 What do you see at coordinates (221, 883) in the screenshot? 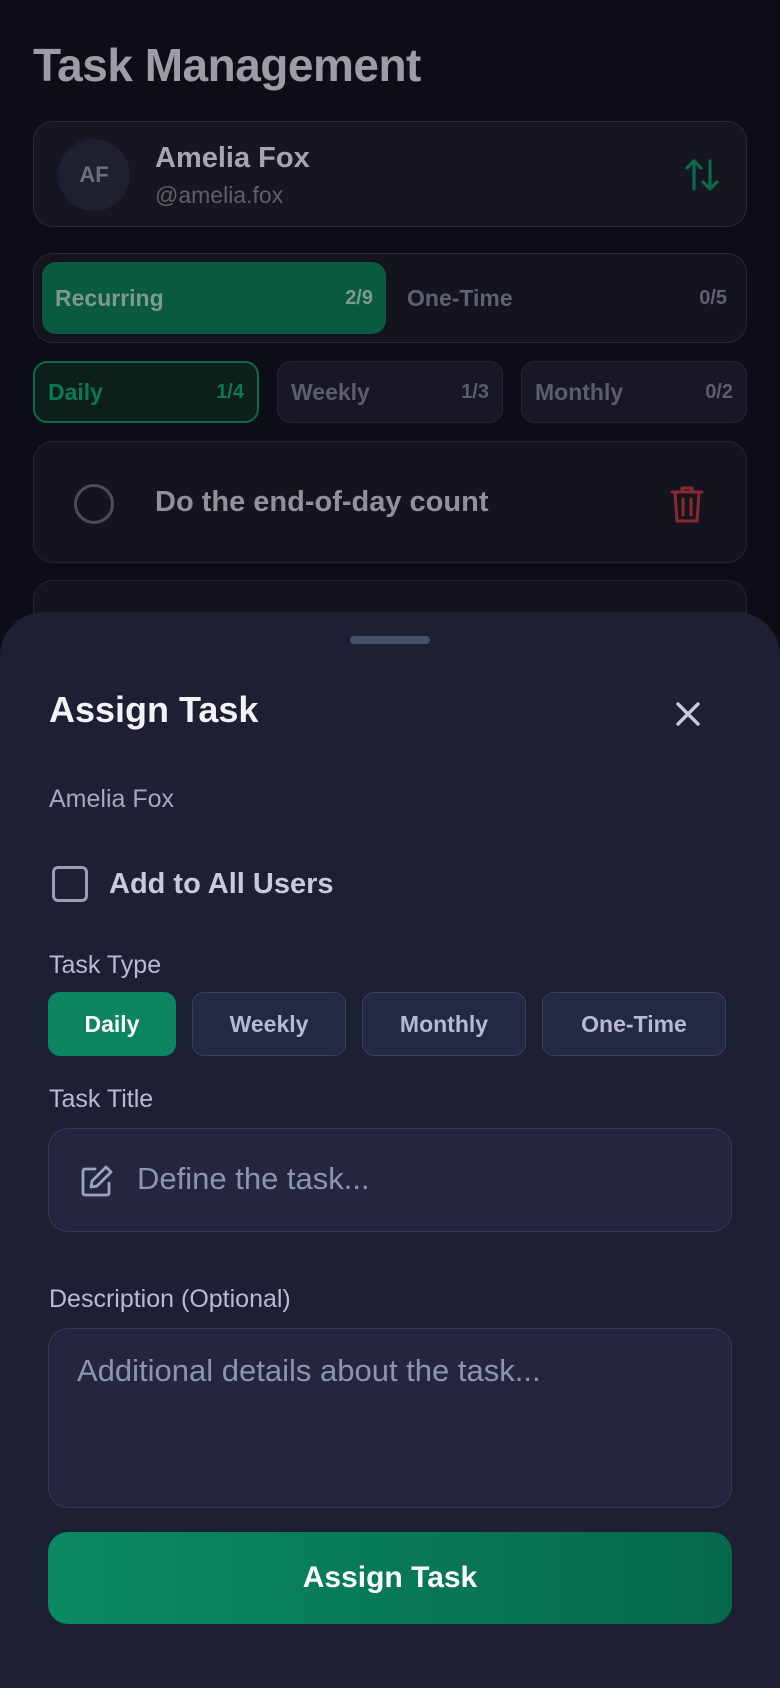
I see `add-to-all-users-label: Add to All Users` at bounding box center [221, 883].